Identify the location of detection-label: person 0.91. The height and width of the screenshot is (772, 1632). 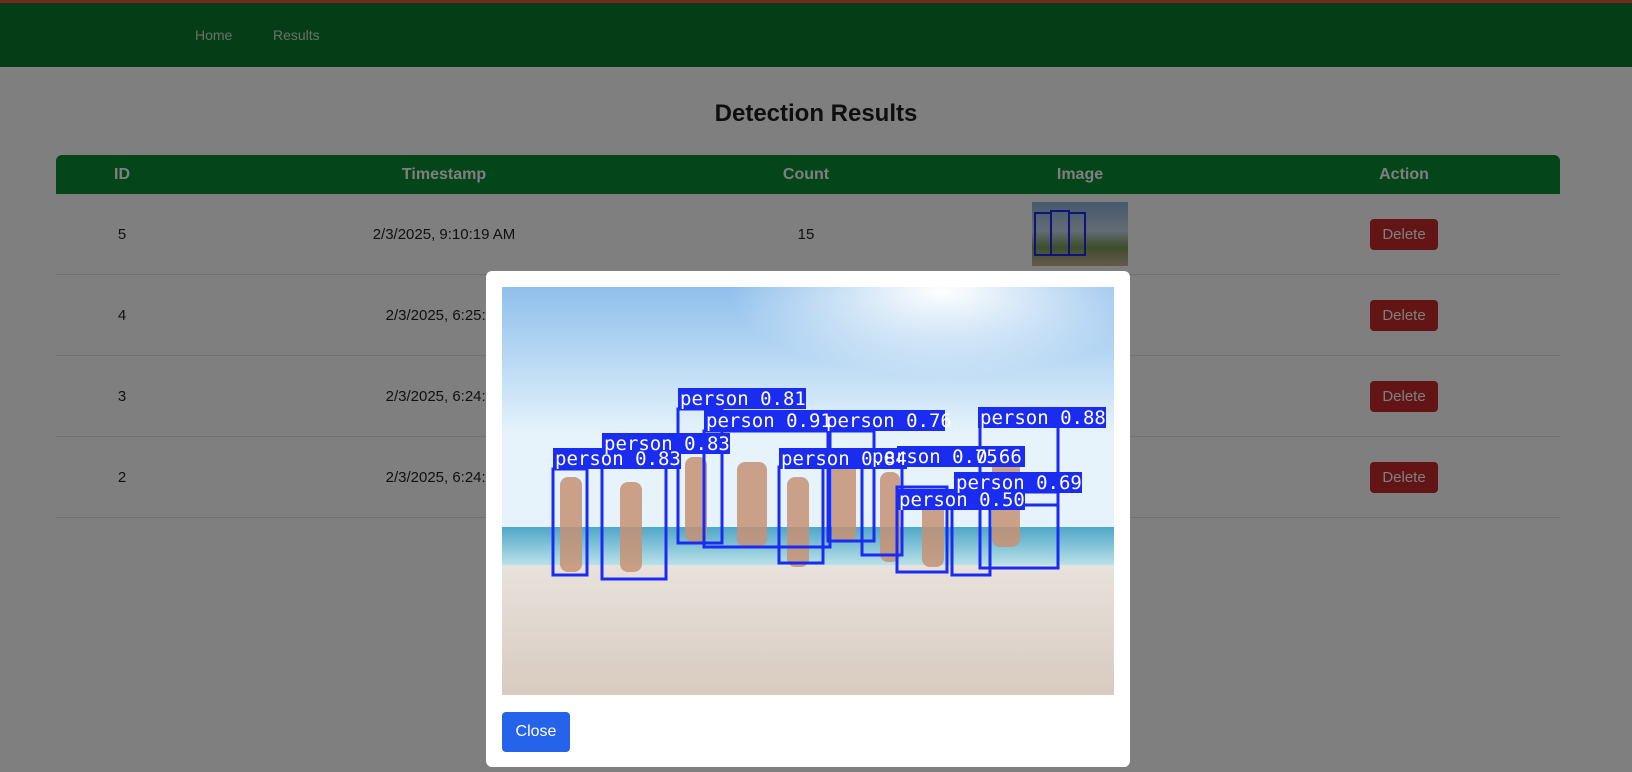
(769, 421).